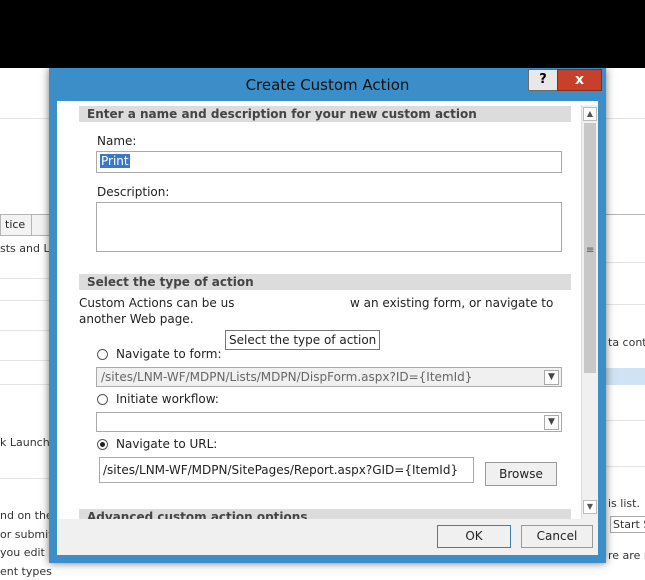 This screenshot has width=645, height=580. What do you see at coordinates (115, 161) in the screenshot?
I see `name-value: Print` at bounding box center [115, 161].